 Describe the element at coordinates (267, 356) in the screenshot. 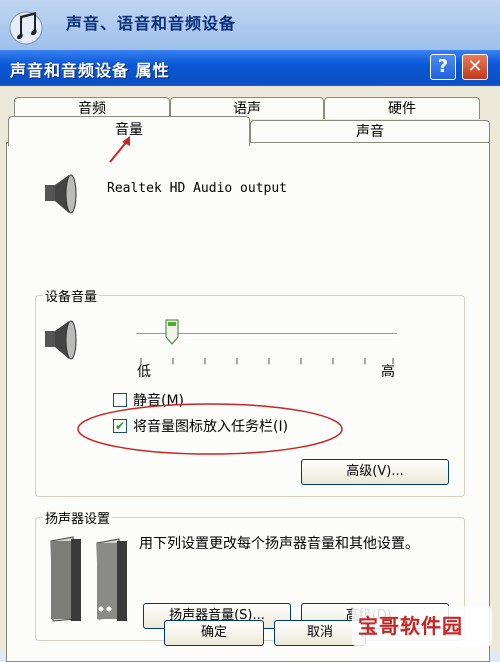

I see `slider-ticks` at that location.